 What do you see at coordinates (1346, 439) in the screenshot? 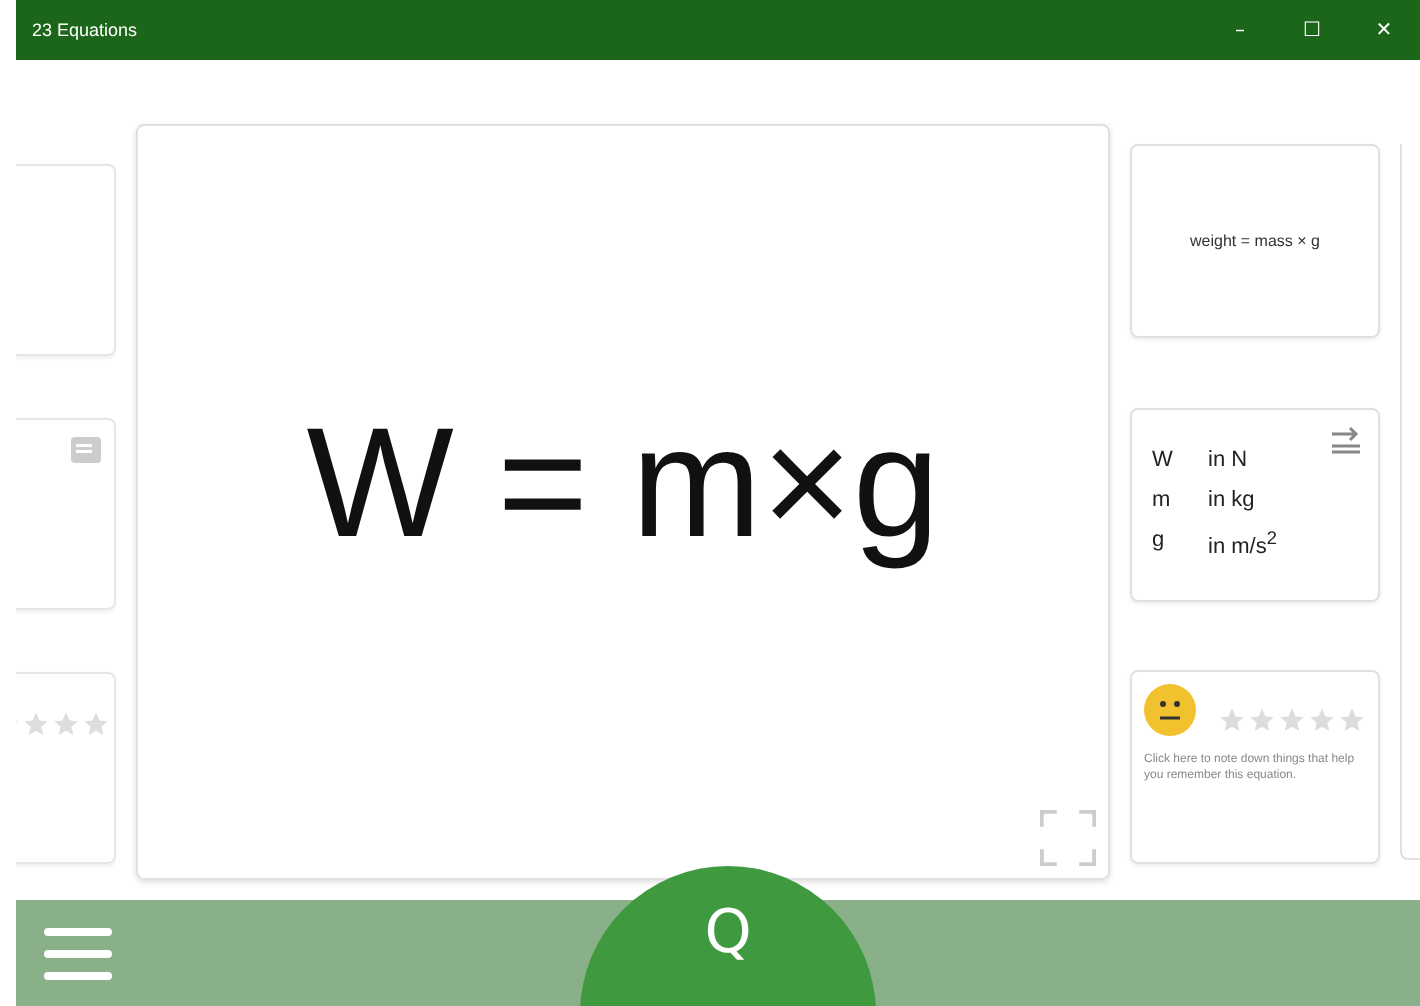
I see `swap-icon` at bounding box center [1346, 439].